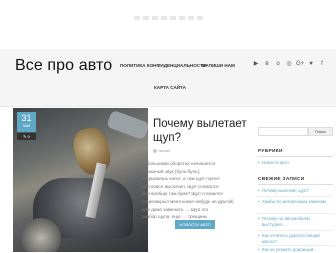 This screenshot has height=253, width=336. Describe the element at coordinates (300, 64) in the screenshot. I see `google-plus-icon: G+` at that location.